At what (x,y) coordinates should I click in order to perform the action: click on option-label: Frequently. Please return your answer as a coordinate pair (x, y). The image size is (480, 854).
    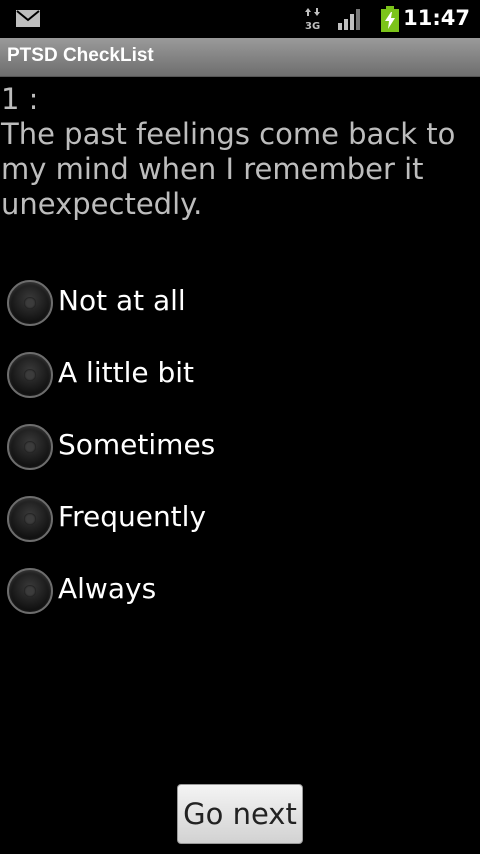
    Looking at the image, I should click on (132, 516).